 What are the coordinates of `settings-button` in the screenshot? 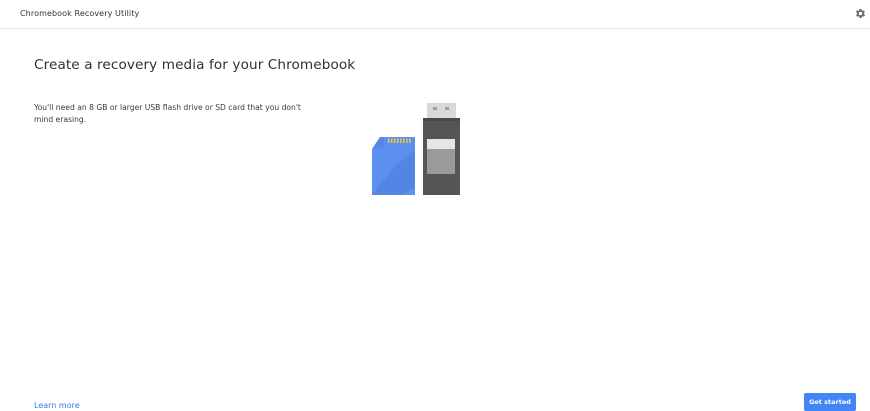 It's located at (860, 13).